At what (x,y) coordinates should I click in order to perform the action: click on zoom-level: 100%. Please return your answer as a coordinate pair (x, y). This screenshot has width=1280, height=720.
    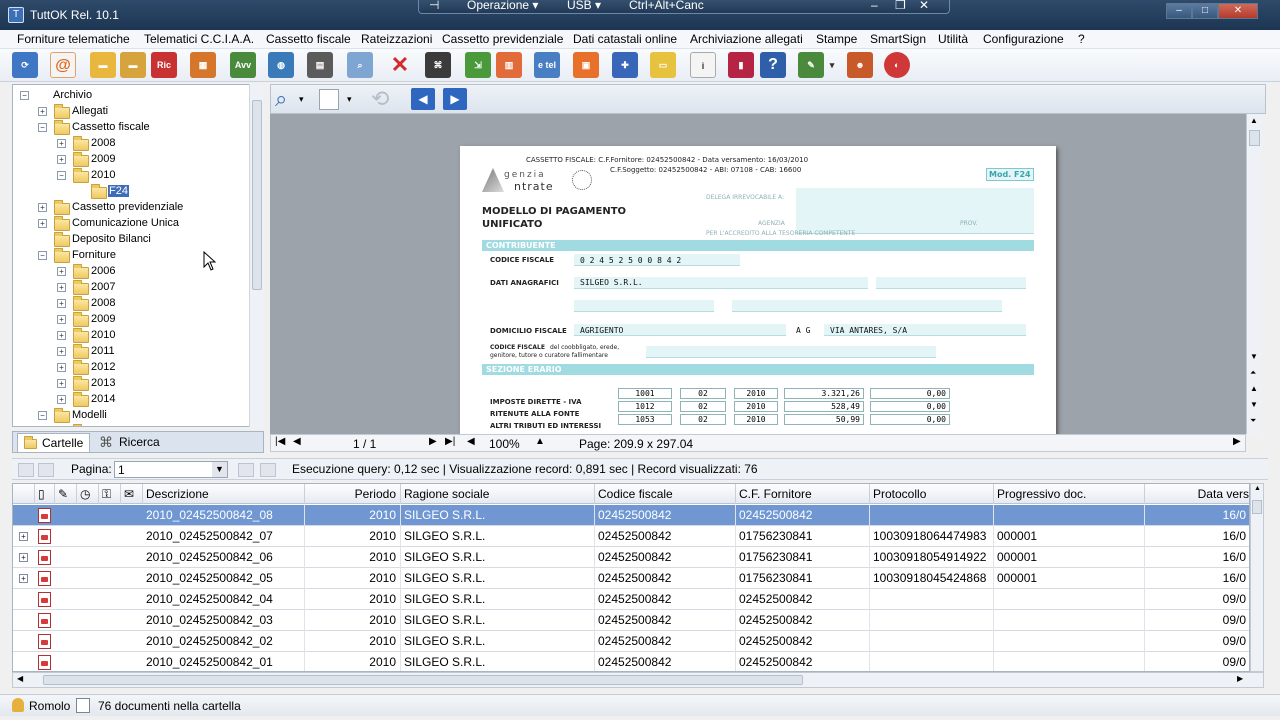
    Looking at the image, I should click on (504, 444).